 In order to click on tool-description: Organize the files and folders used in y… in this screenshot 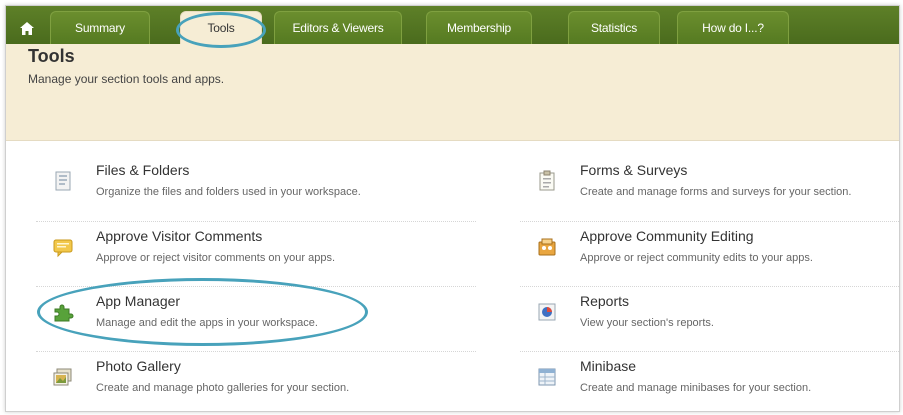, I will do `click(228, 192)`.